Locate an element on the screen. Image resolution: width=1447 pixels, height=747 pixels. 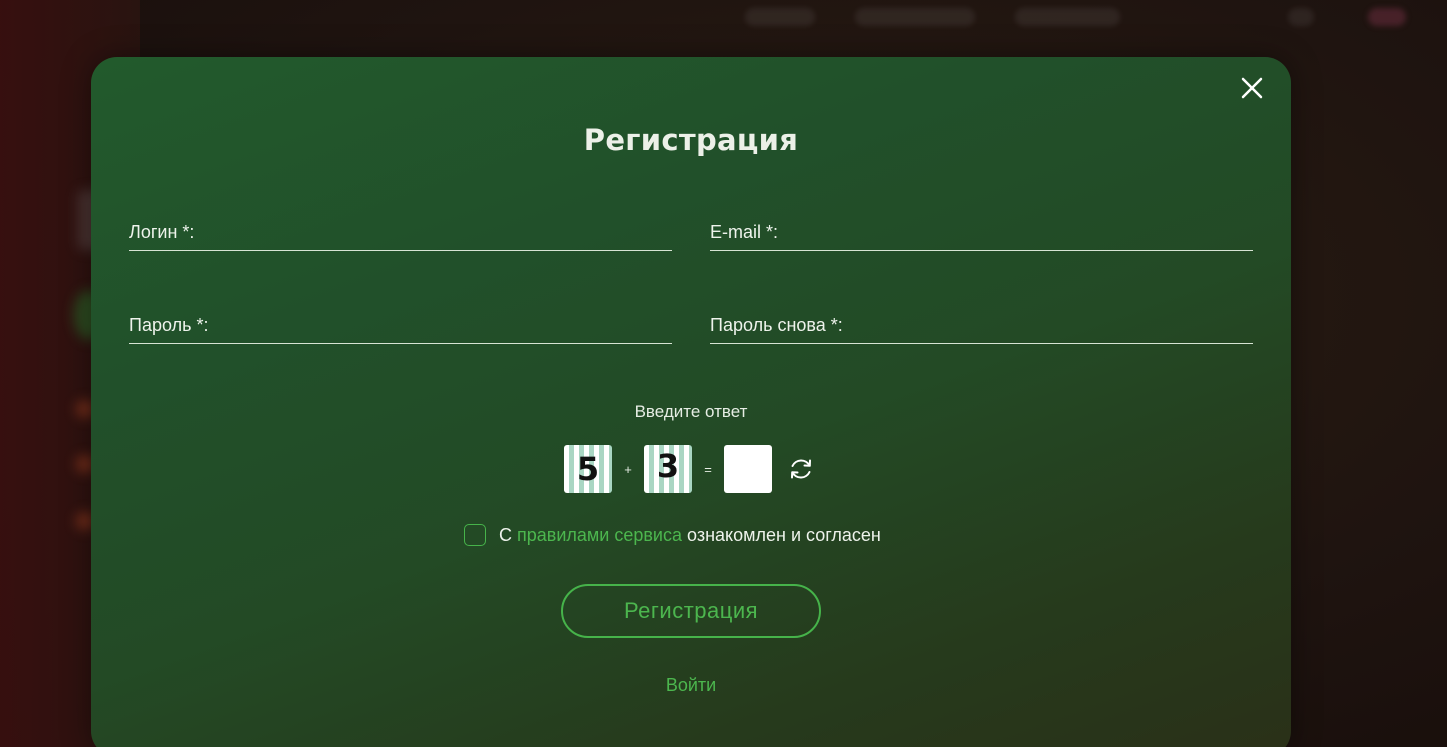
background-header is located at coordinates (723, 20).